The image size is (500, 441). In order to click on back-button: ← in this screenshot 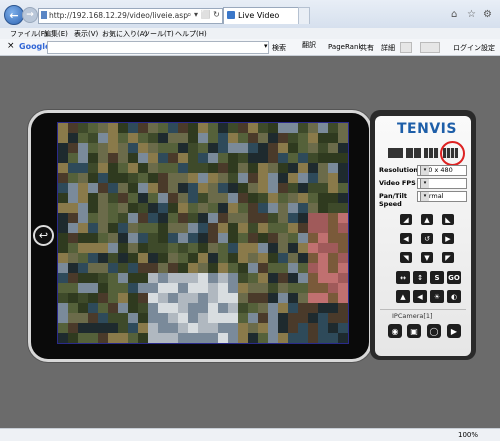, I will do `click(14, 15)`.